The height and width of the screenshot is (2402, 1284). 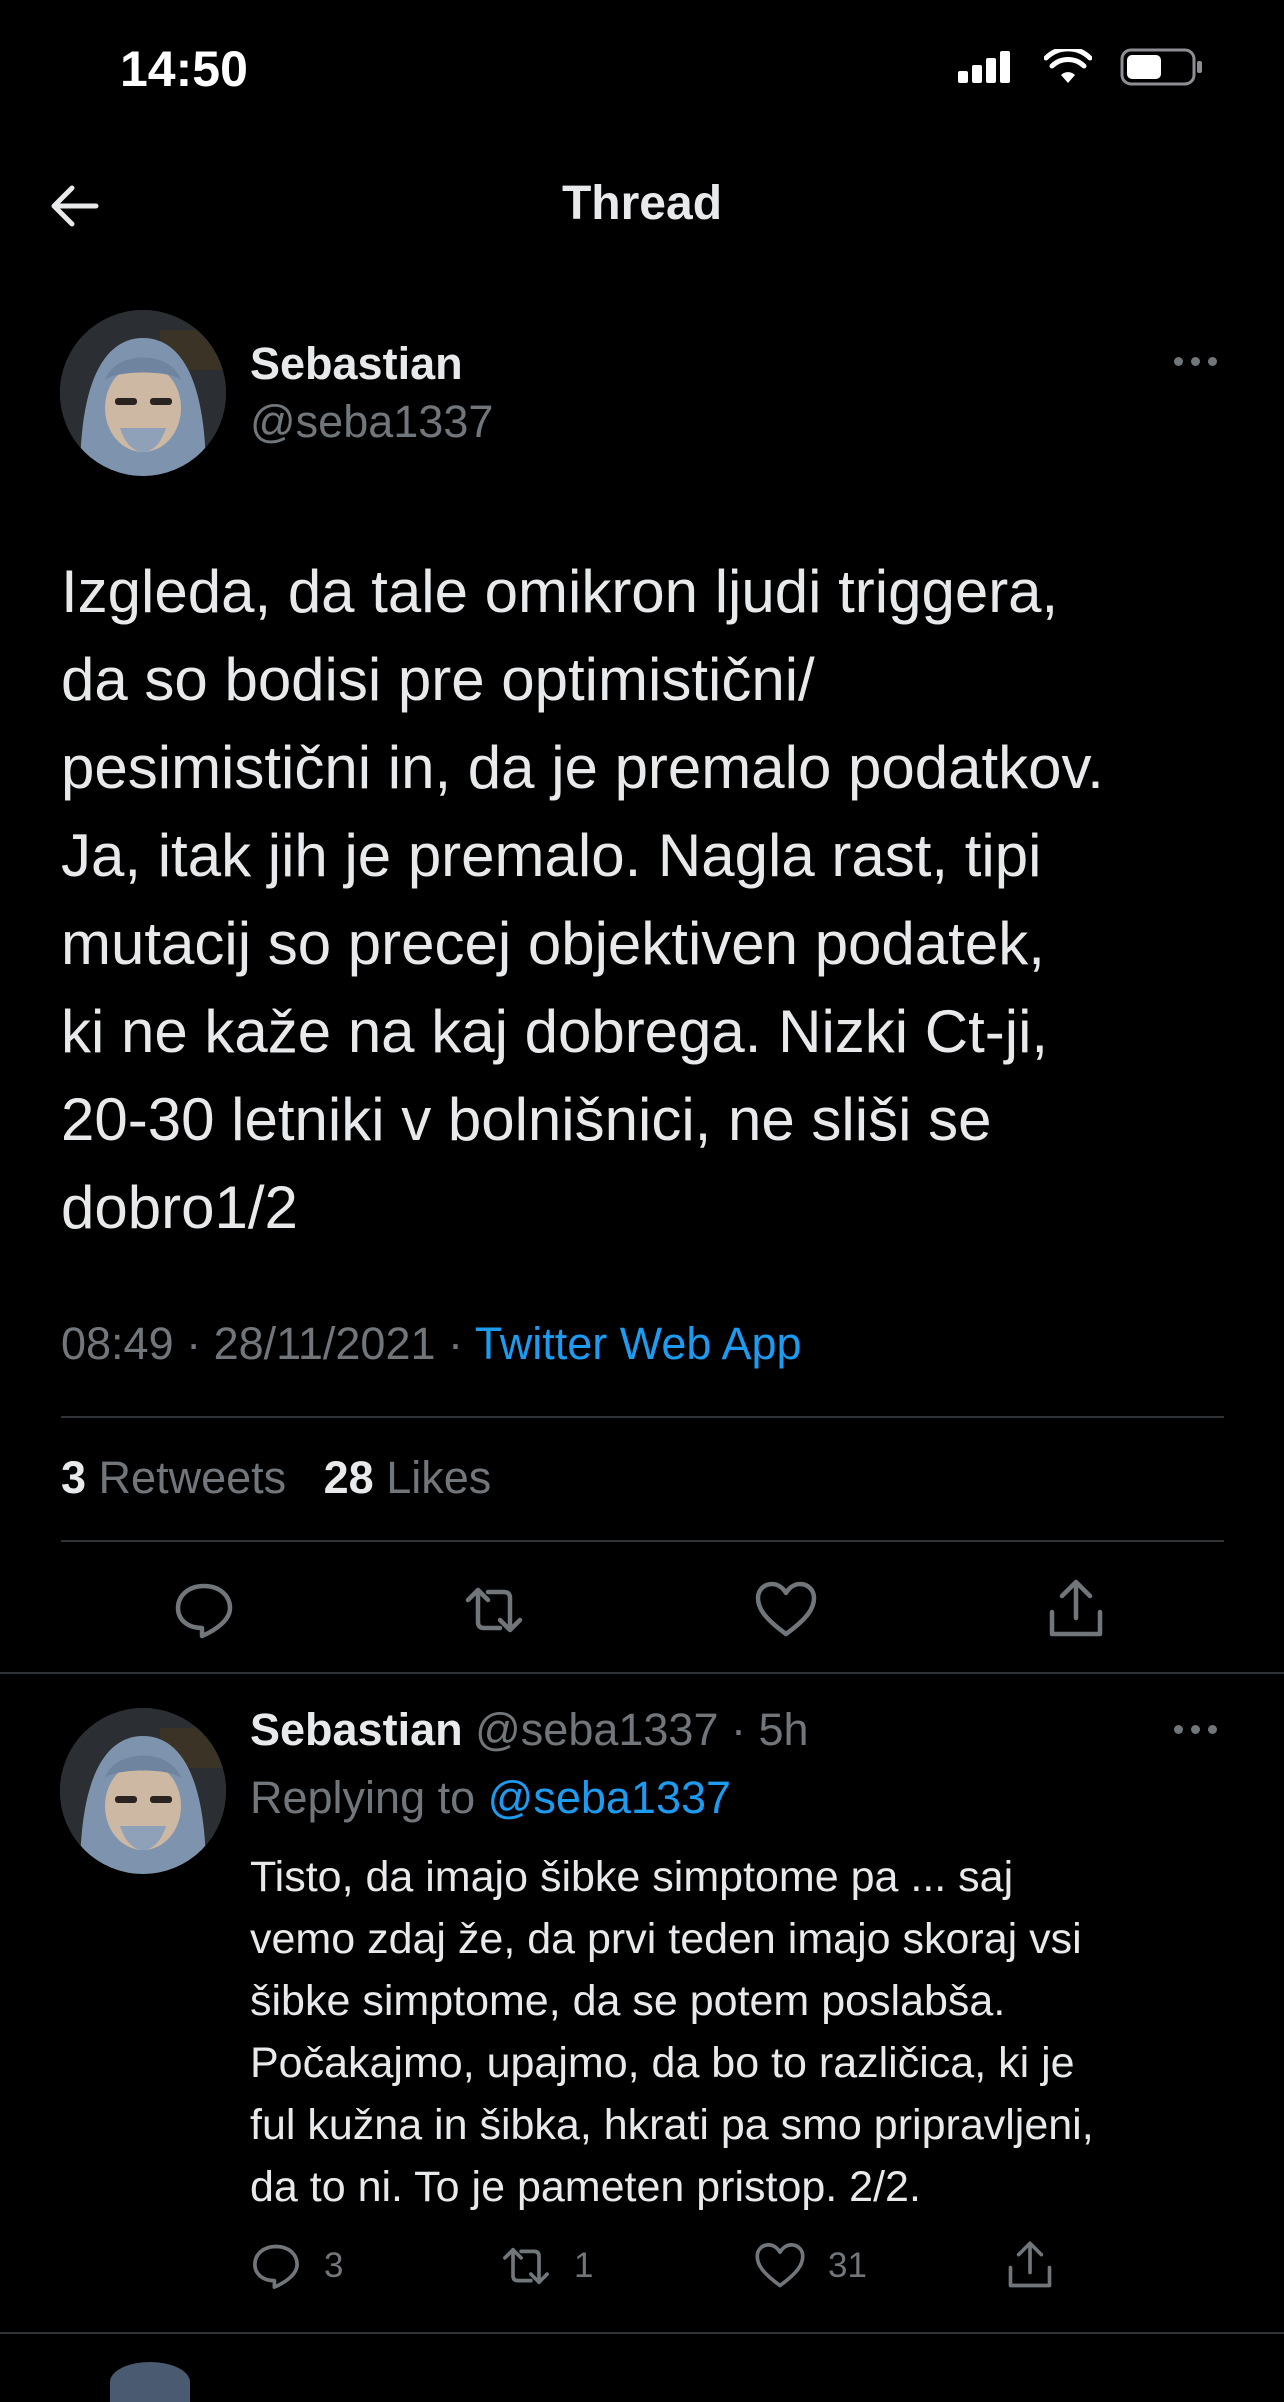 What do you see at coordinates (584, 2265) in the screenshot?
I see `reply-retweet-count: 1` at bounding box center [584, 2265].